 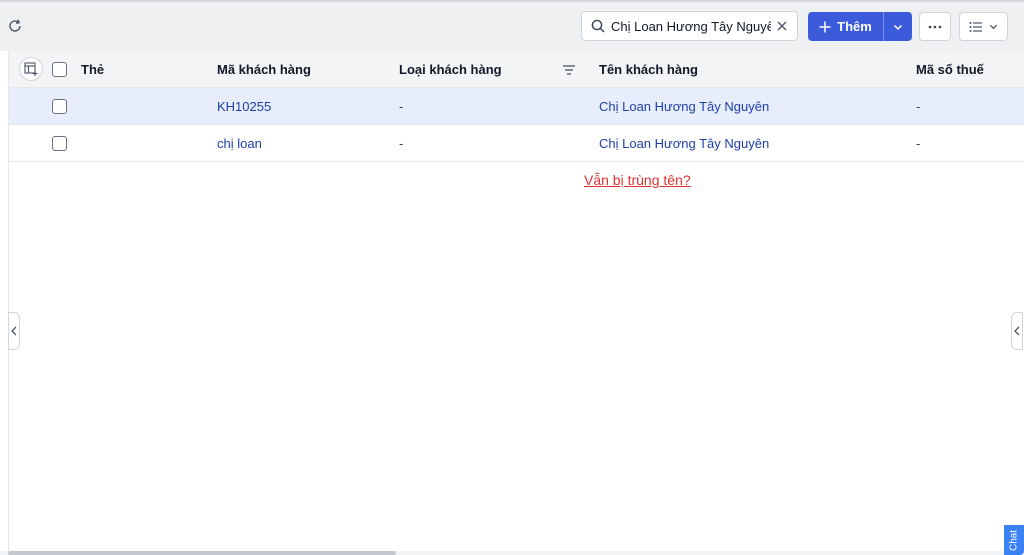 What do you see at coordinates (92, 69) in the screenshot?
I see `column-header-tag: Thẻ` at bounding box center [92, 69].